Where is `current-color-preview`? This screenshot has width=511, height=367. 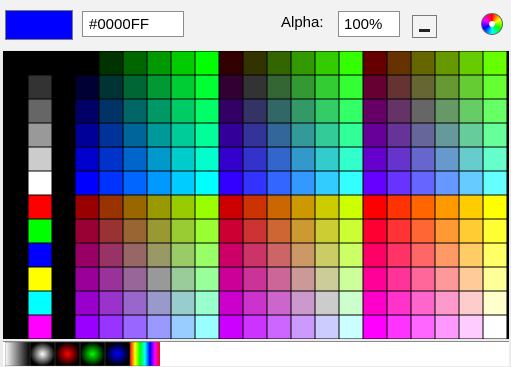 current-color-preview is located at coordinates (39, 25).